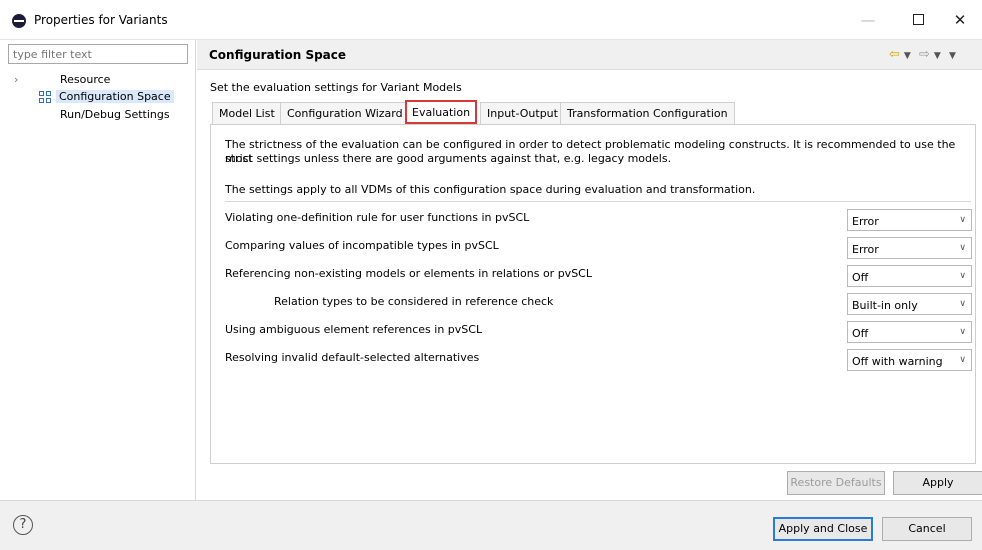 The image size is (982, 550). What do you see at coordinates (441, 112) in the screenshot?
I see `tab-evaluation: Evaluation` at bounding box center [441, 112].